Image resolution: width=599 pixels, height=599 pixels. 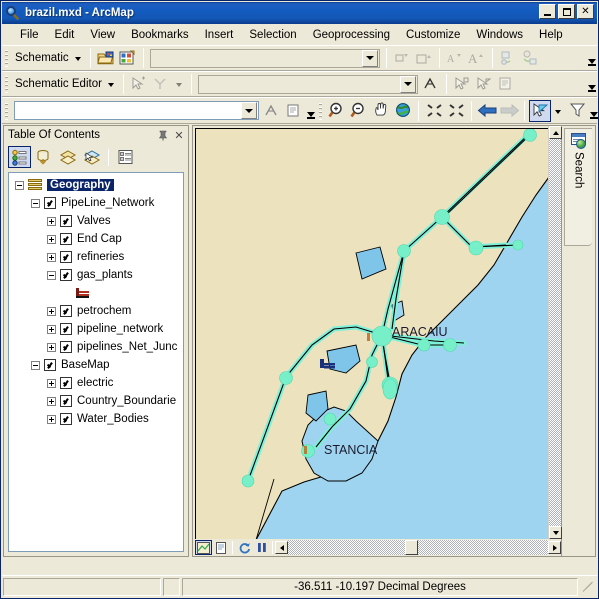 I want to click on map-horizontal-scrollbar, so click(x=418, y=547).